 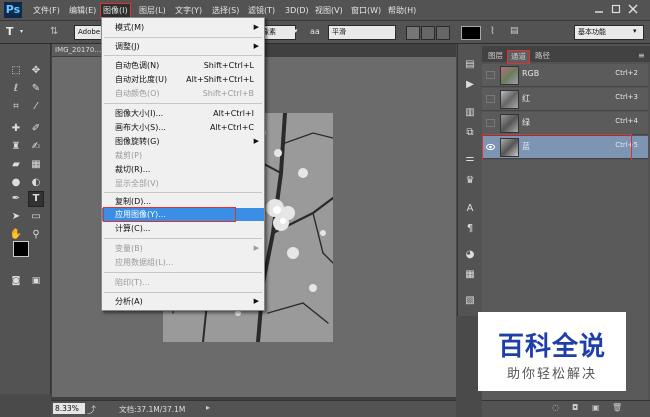 What do you see at coordinates (565, 75) in the screenshot?
I see `channel-row-rgb: RGB Ctrl+2` at bounding box center [565, 75].